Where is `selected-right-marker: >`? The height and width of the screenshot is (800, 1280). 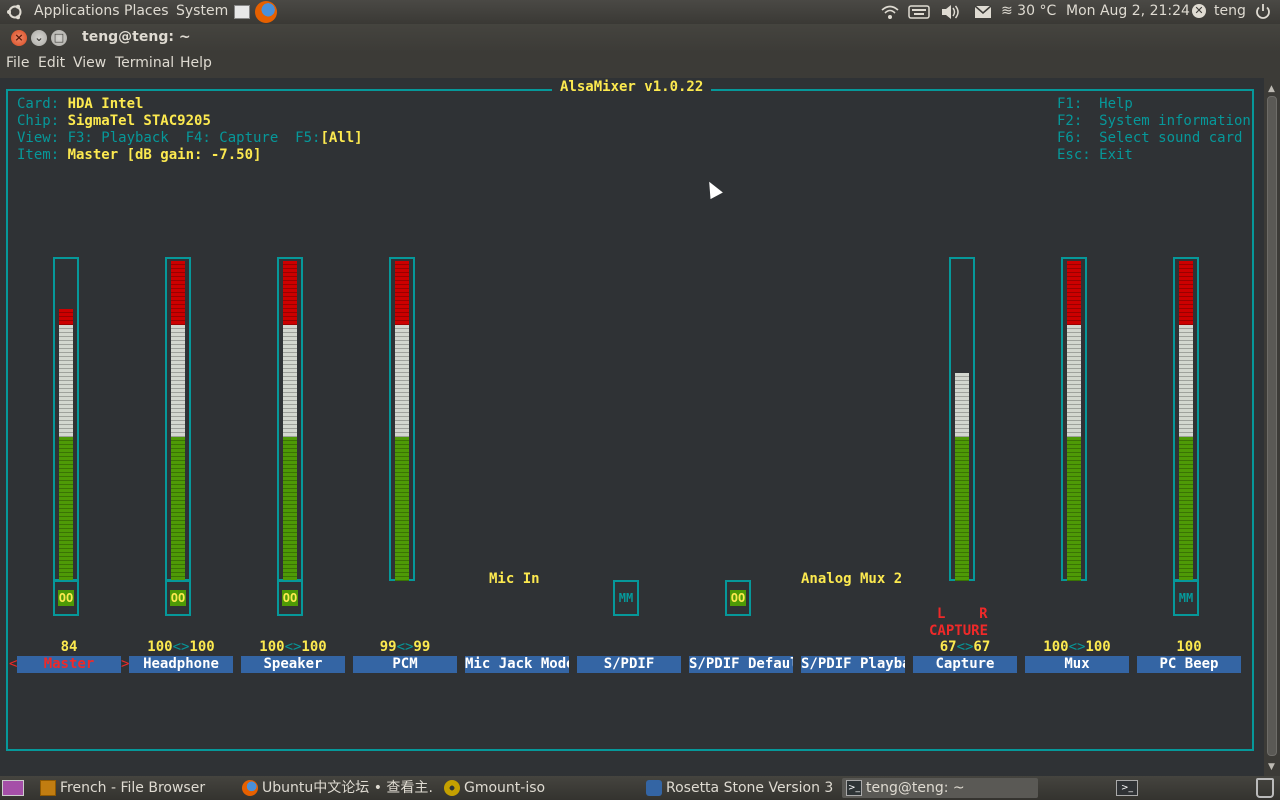
selected-right-marker: > is located at coordinates (125, 664).